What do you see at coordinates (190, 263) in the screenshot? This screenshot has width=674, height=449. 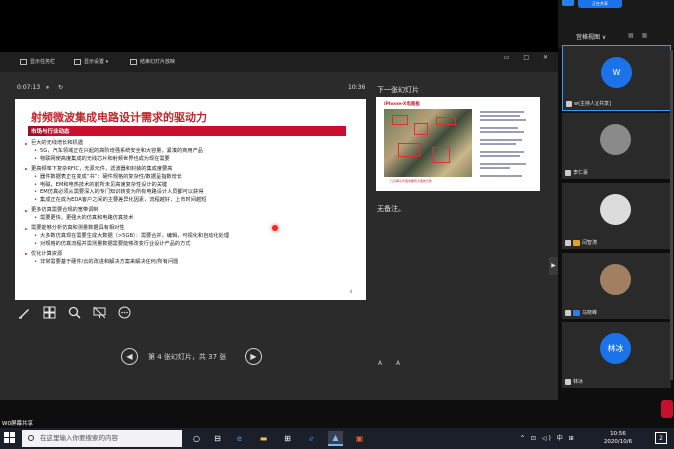 I see `slide-bullet: 非常需要基于硬件/云的改进和解决方案来解决任何/所有问题` at bounding box center [190, 263].